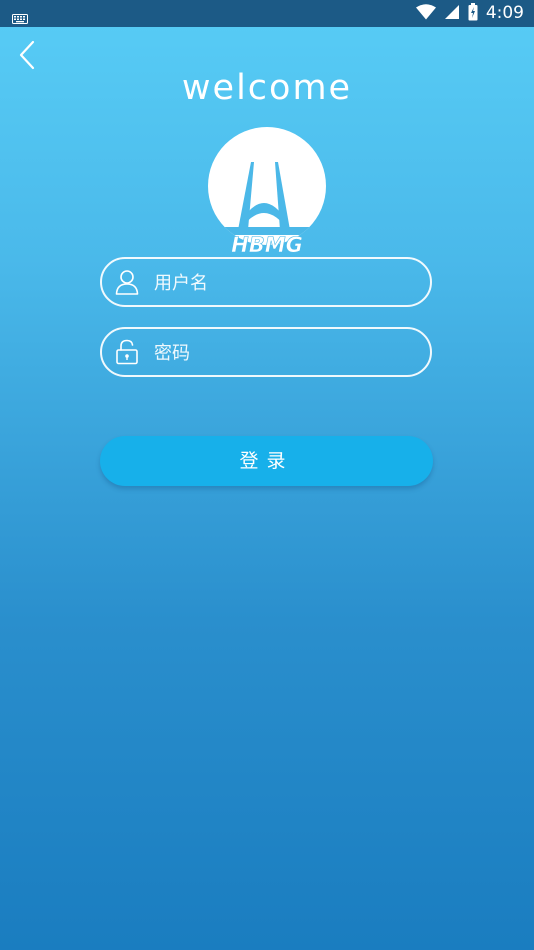  What do you see at coordinates (127, 282) in the screenshot?
I see `user-icon` at bounding box center [127, 282].